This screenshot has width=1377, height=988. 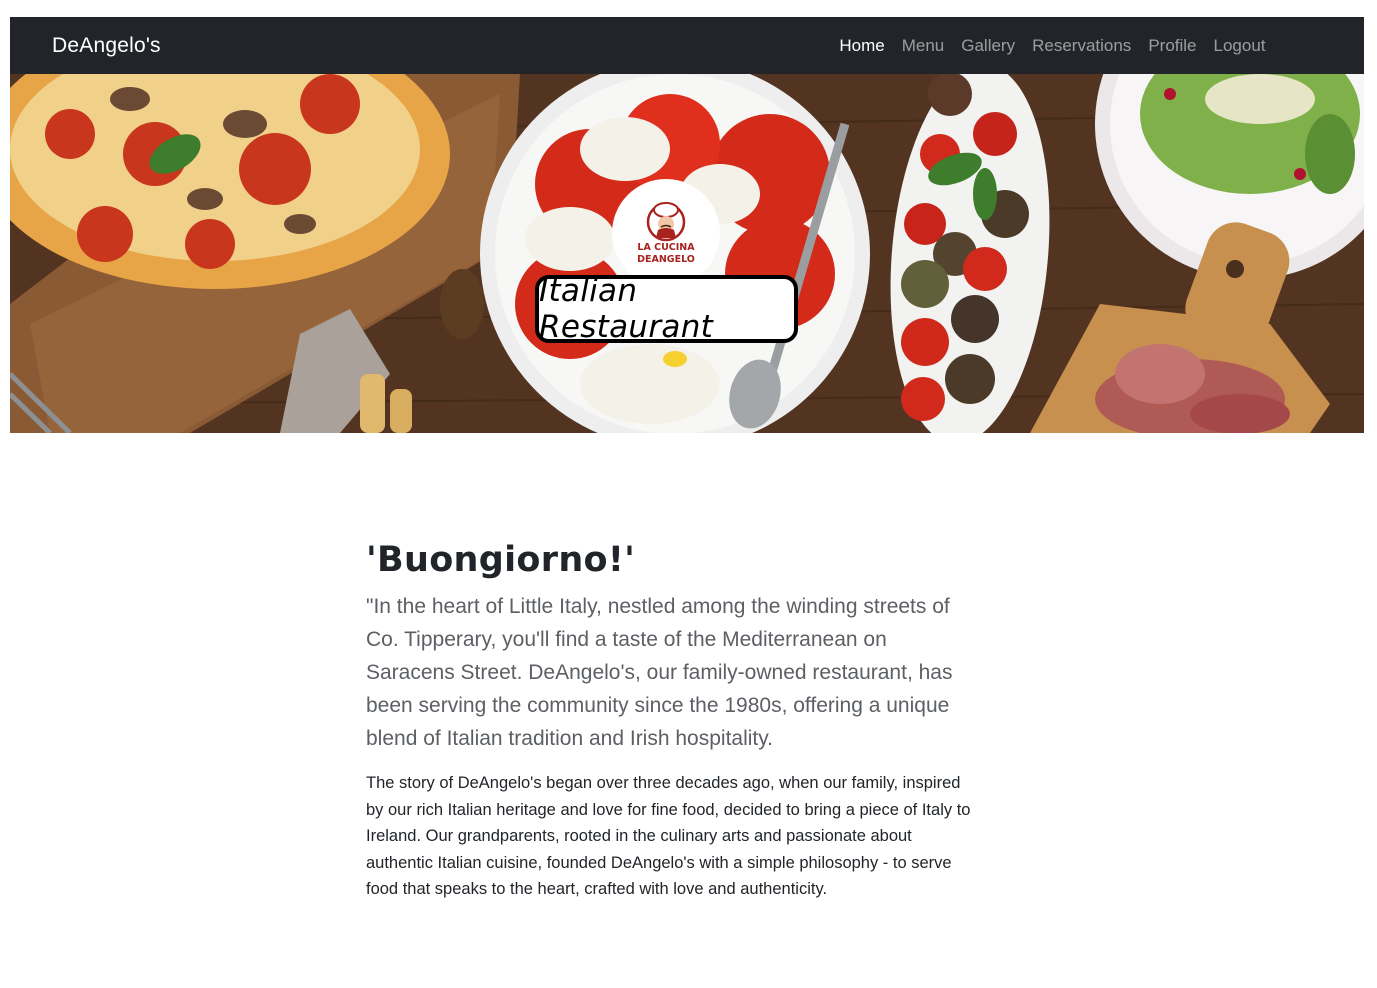 What do you see at coordinates (988, 46) in the screenshot?
I see `nav-link-gallery: Gallery` at bounding box center [988, 46].